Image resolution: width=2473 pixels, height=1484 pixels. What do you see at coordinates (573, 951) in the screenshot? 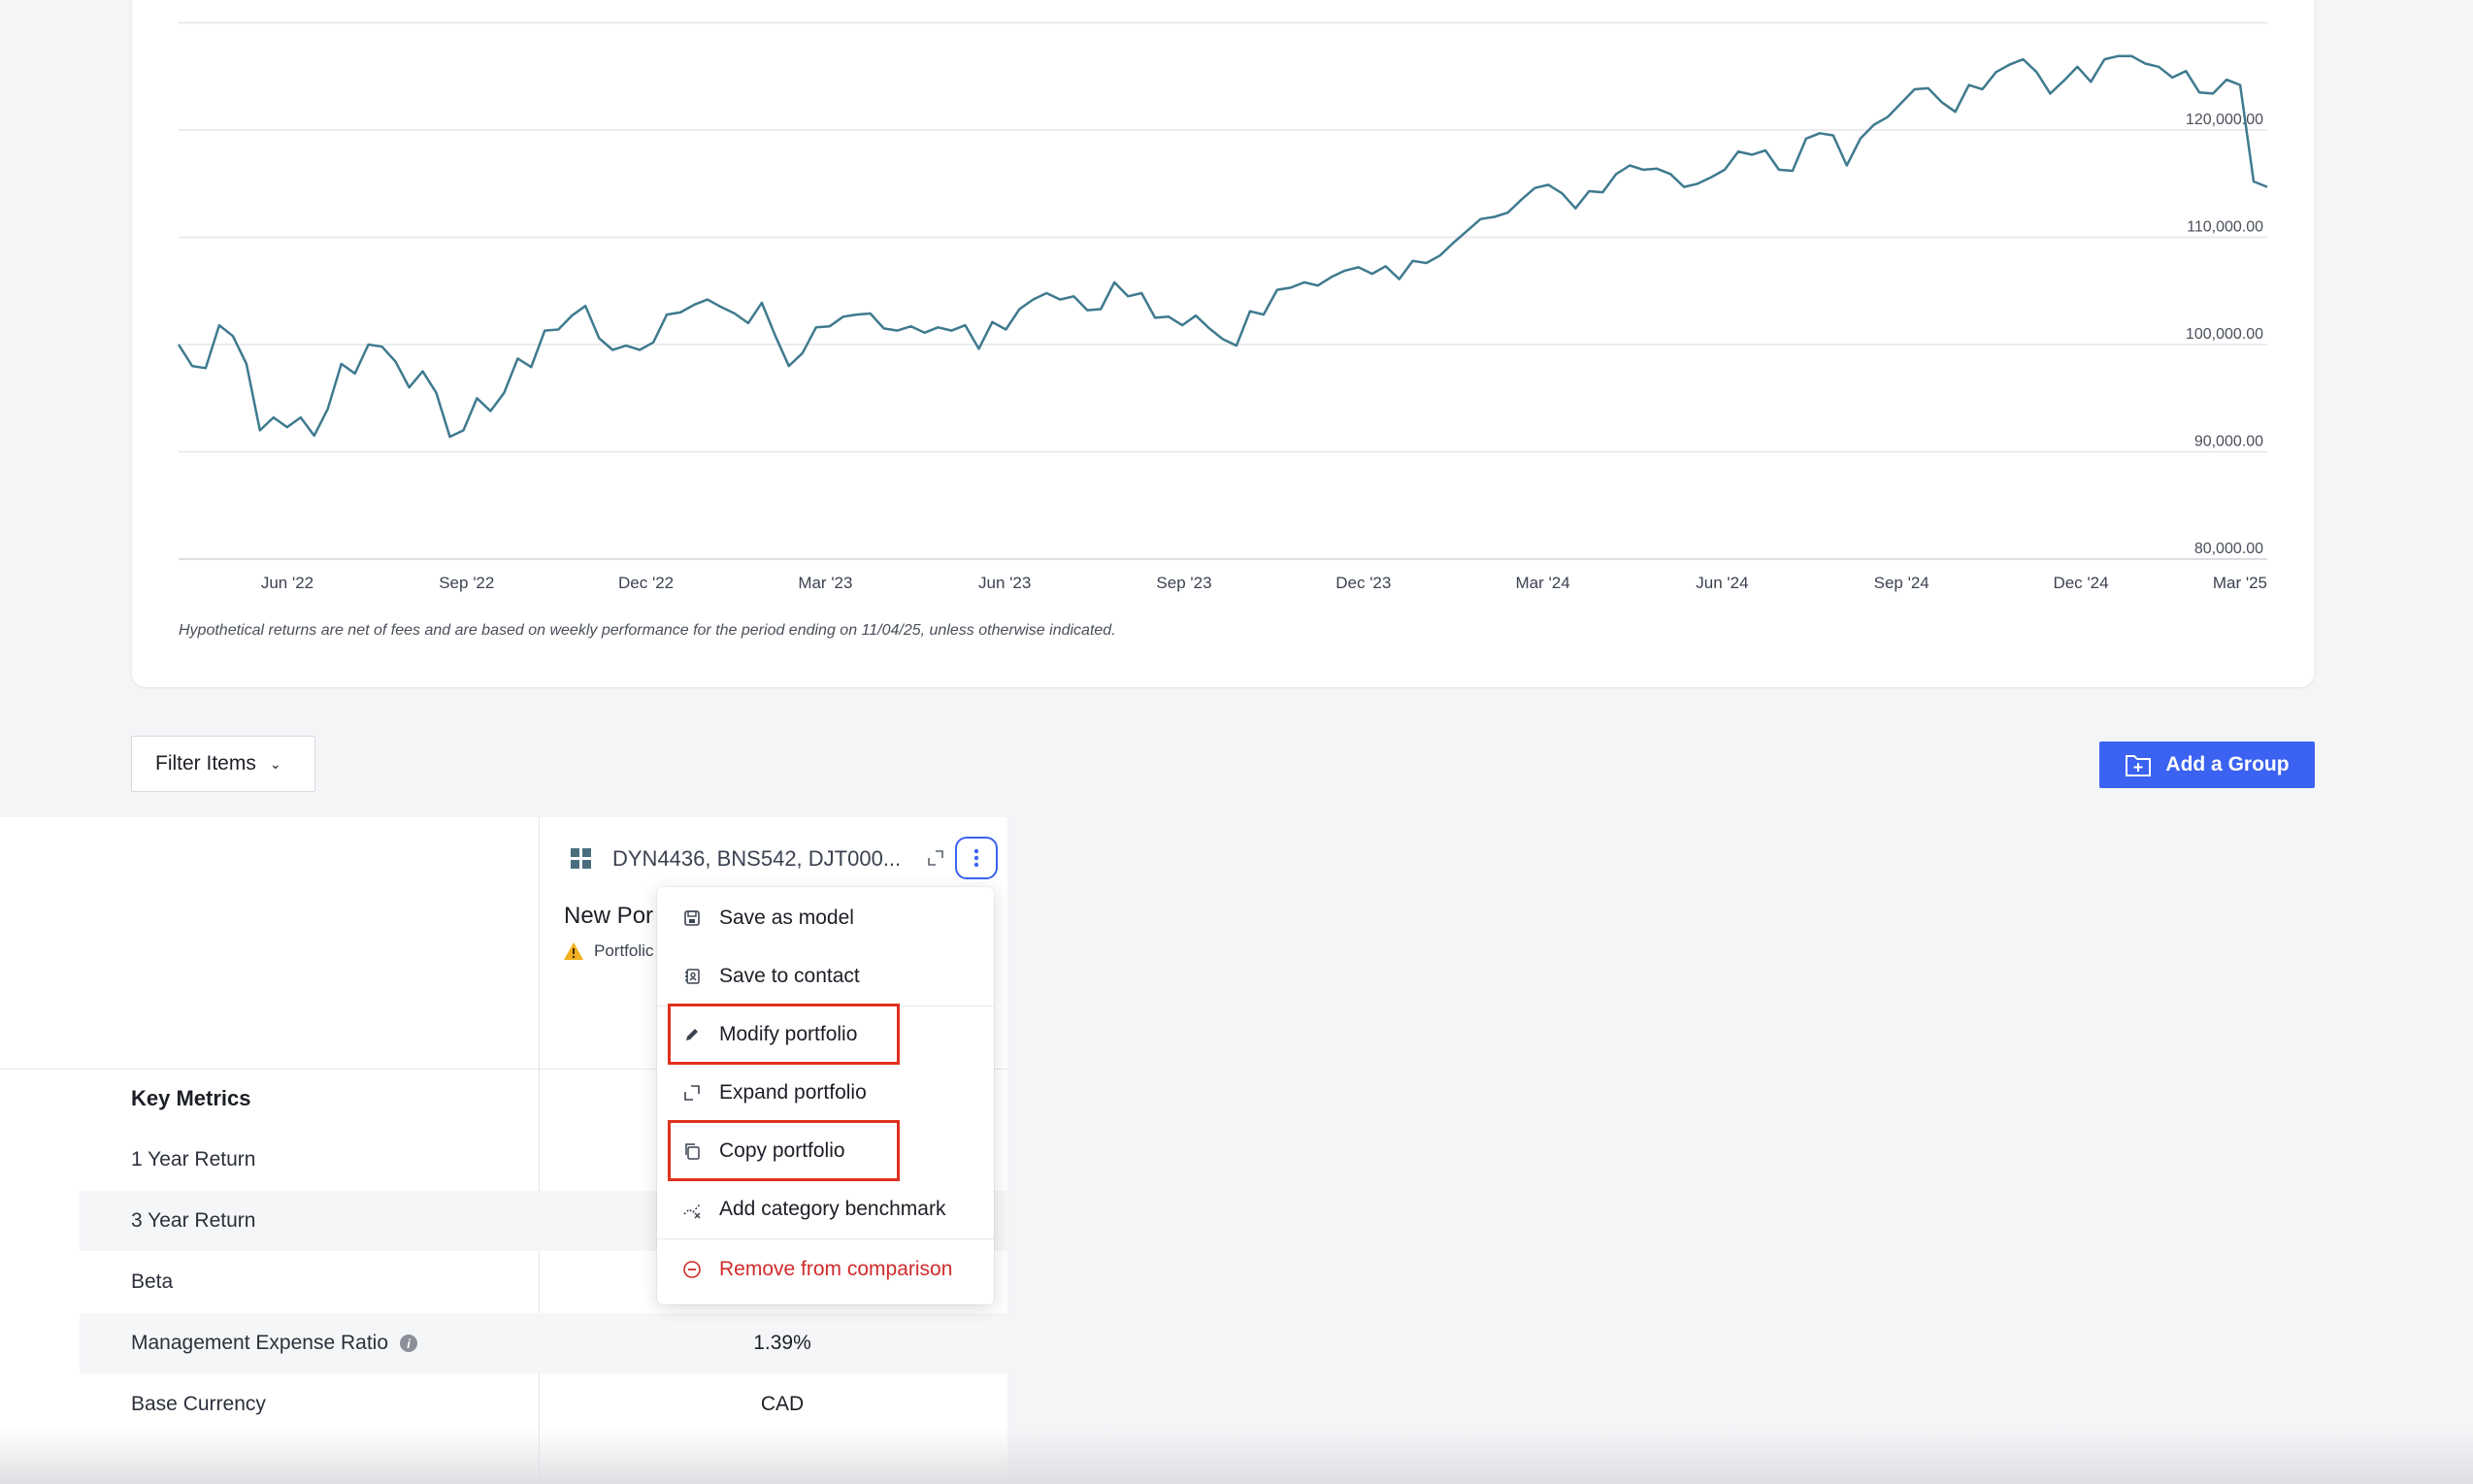
I see `warning-icon` at bounding box center [573, 951].